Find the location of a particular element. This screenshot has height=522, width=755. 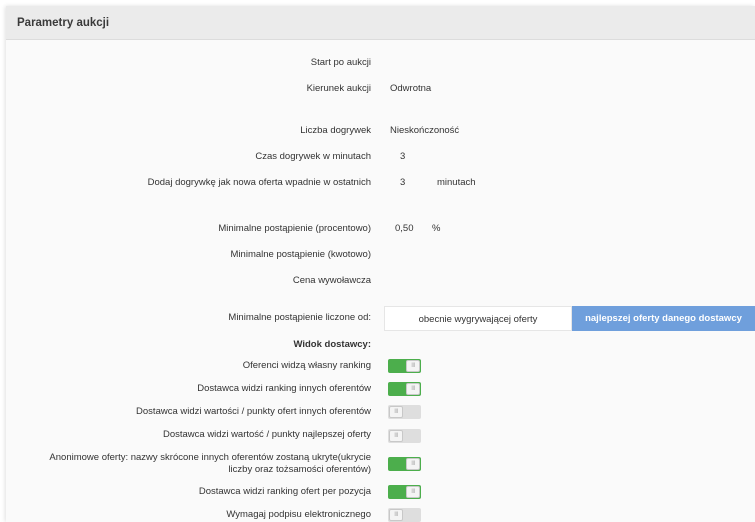

extension-time-value: 3 is located at coordinates (403, 156).